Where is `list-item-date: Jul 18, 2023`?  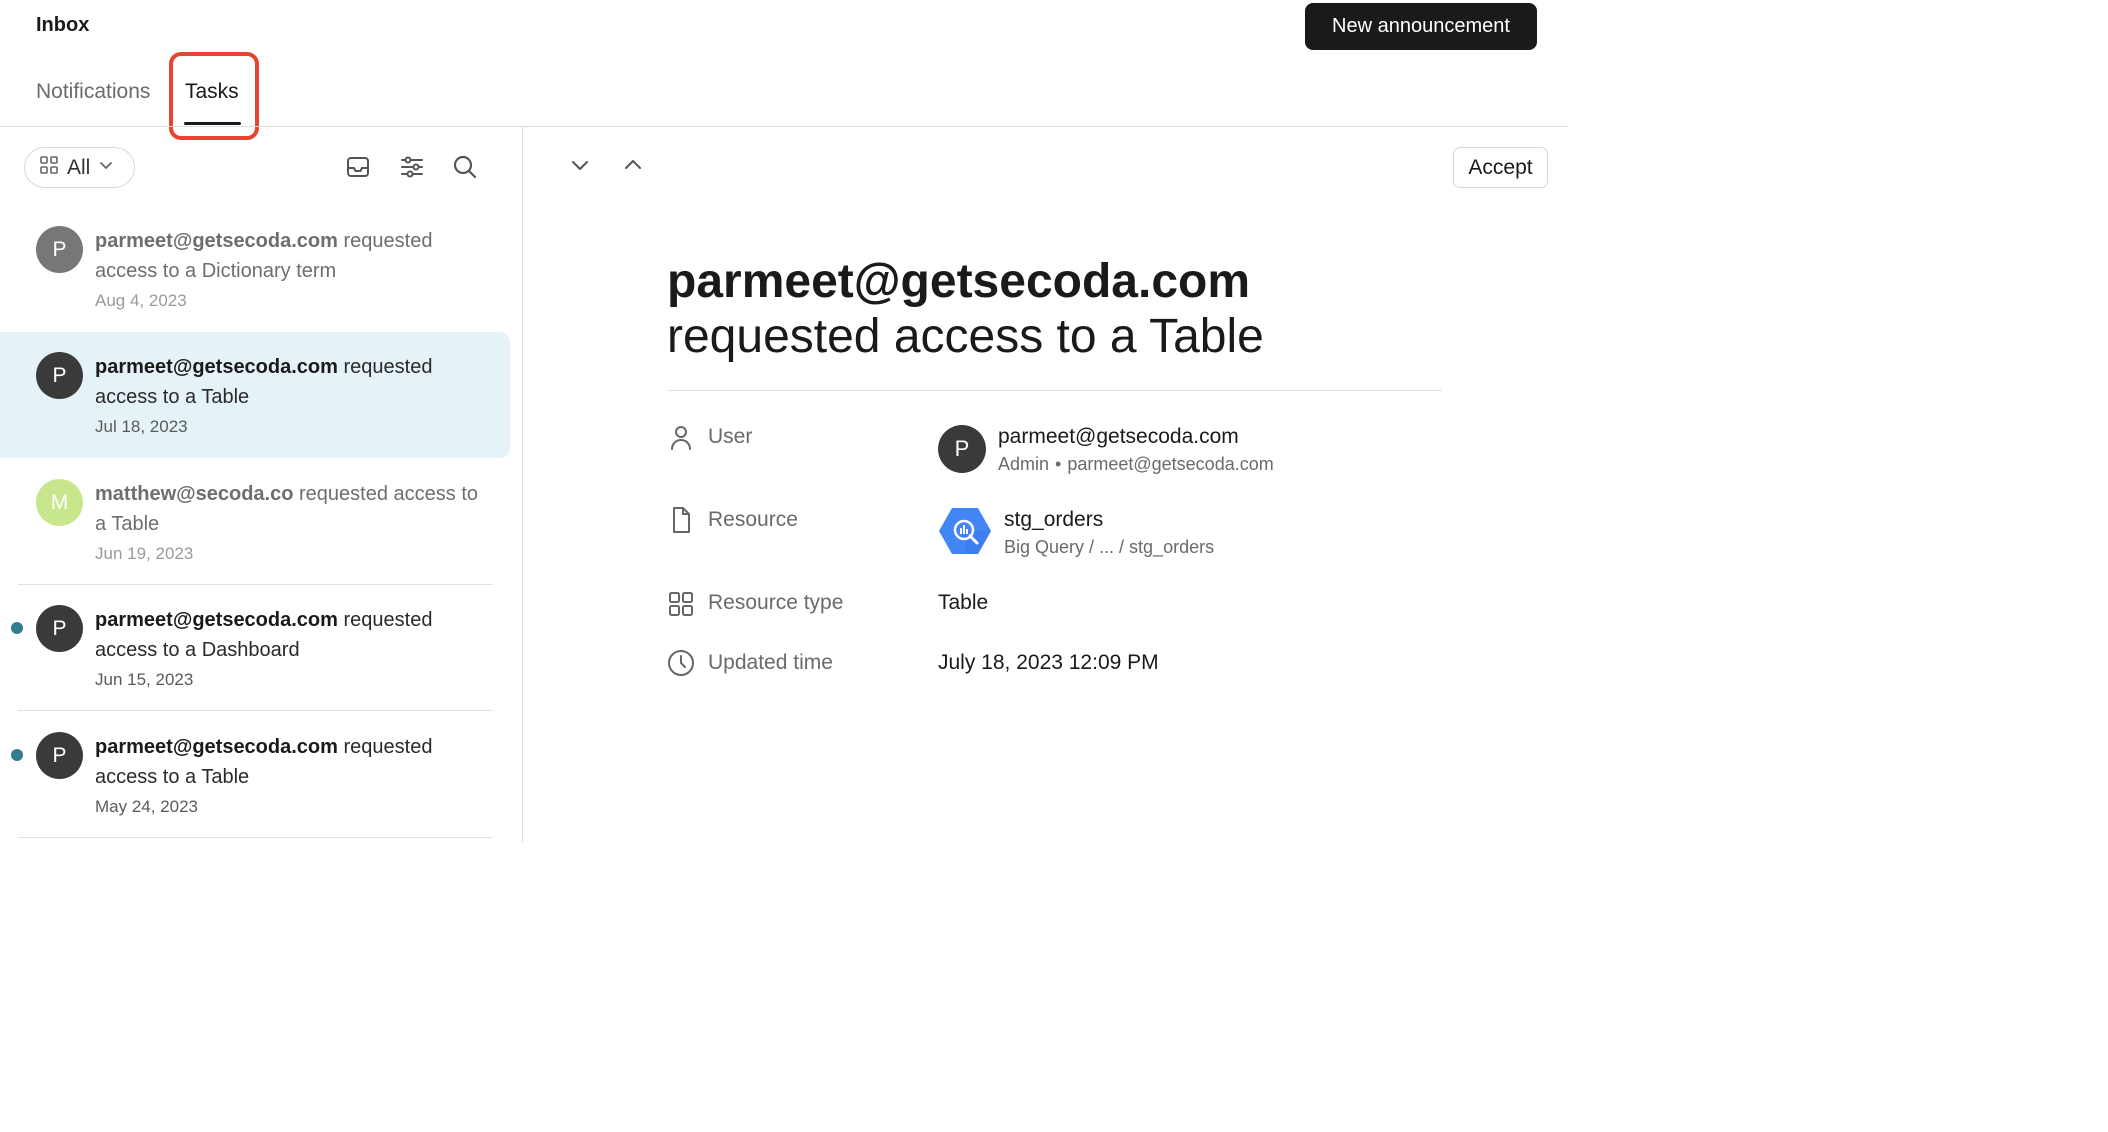
list-item-date: Jul 18, 2023 is located at coordinates (141, 426).